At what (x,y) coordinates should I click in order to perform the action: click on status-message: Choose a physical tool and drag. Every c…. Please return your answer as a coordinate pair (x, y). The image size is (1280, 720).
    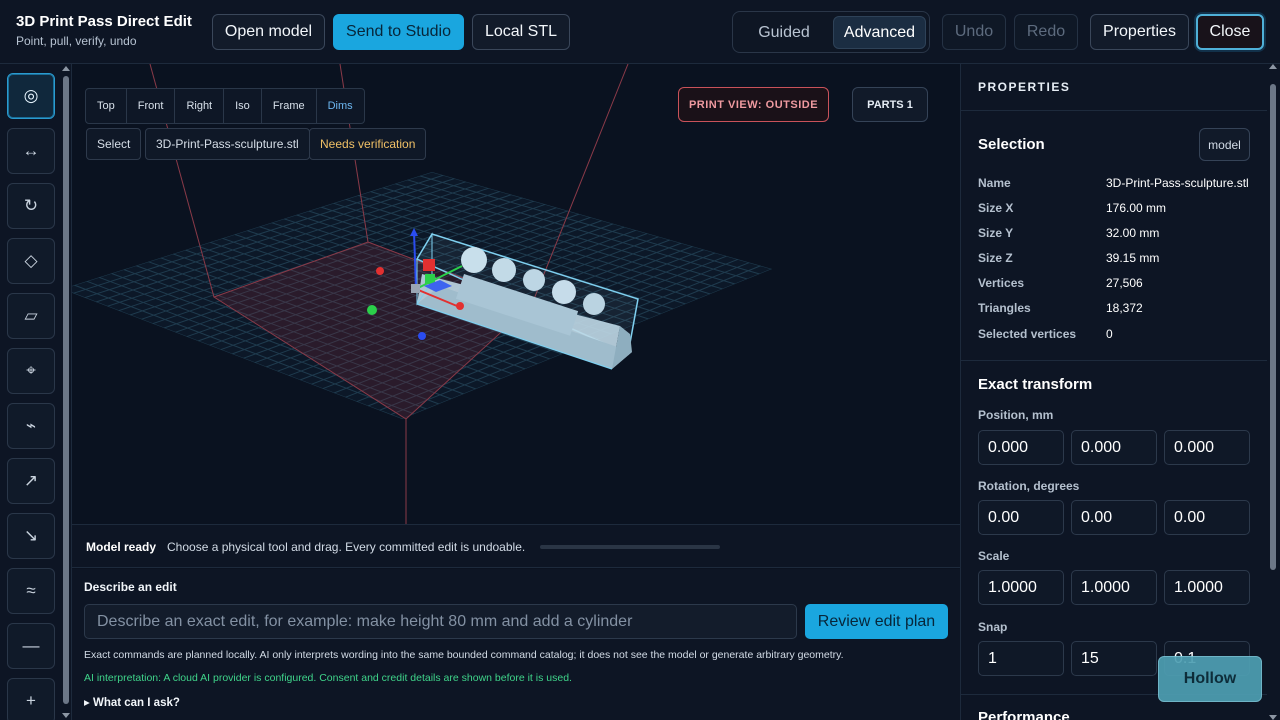
    Looking at the image, I should click on (346, 547).